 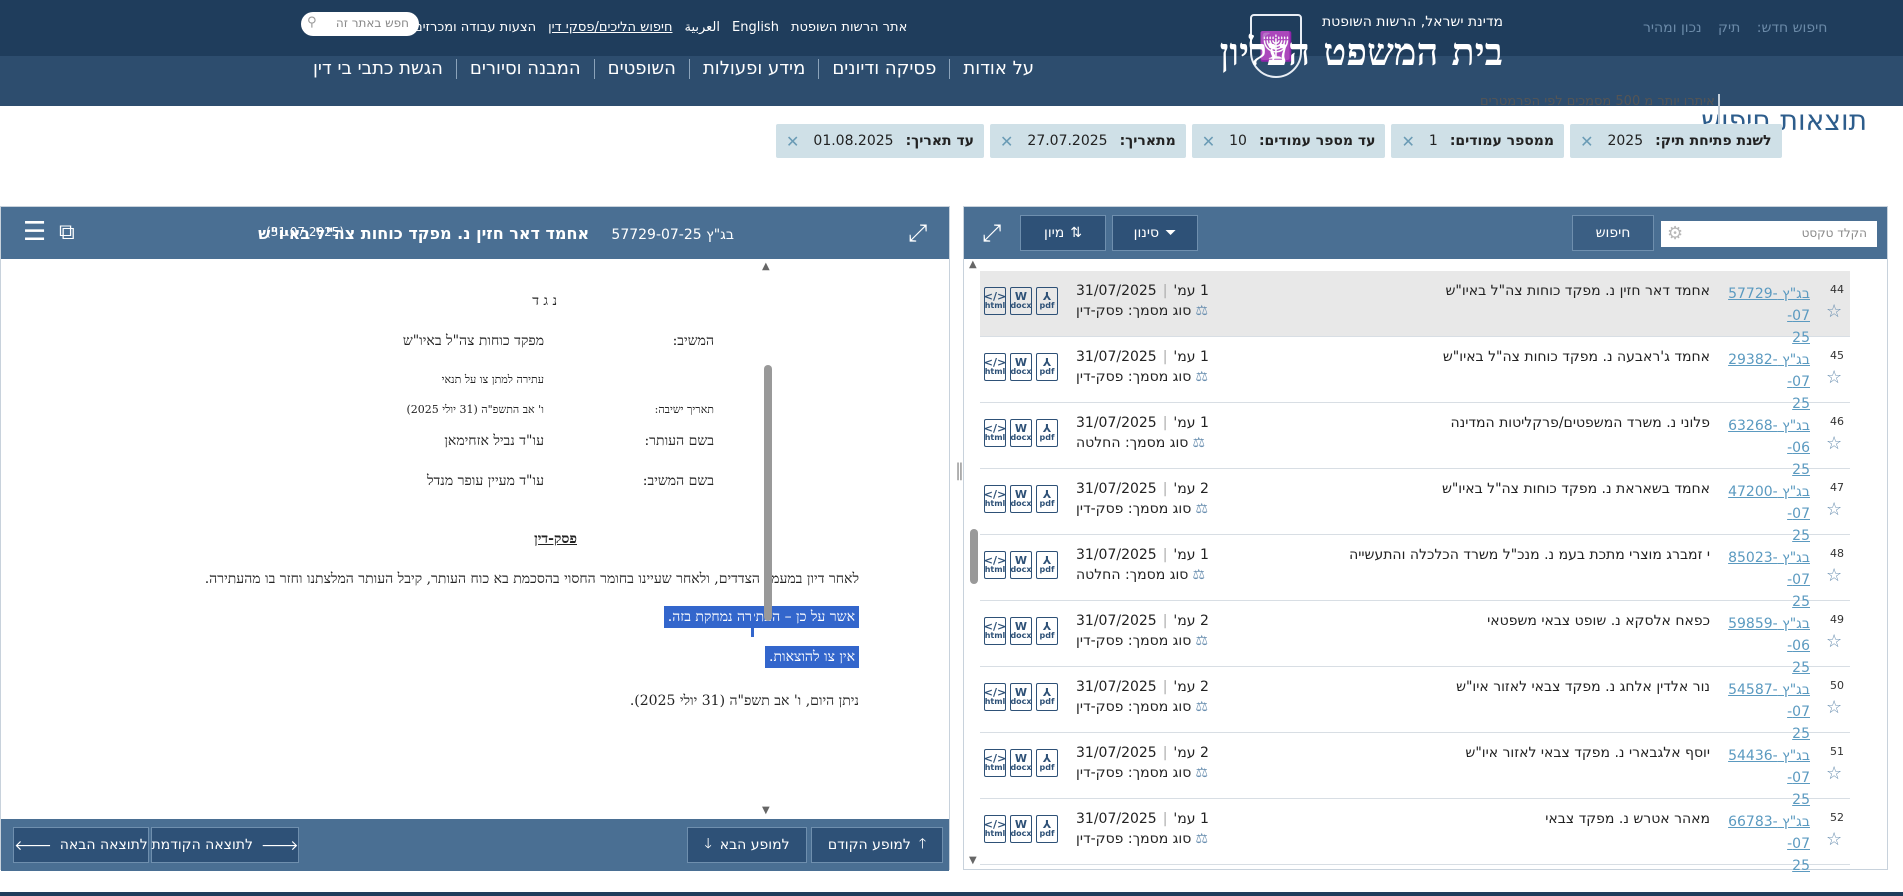 What do you see at coordinates (1792, 28) in the screenshot?
I see `ghost-link-0: חיפוש חדש:` at bounding box center [1792, 28].